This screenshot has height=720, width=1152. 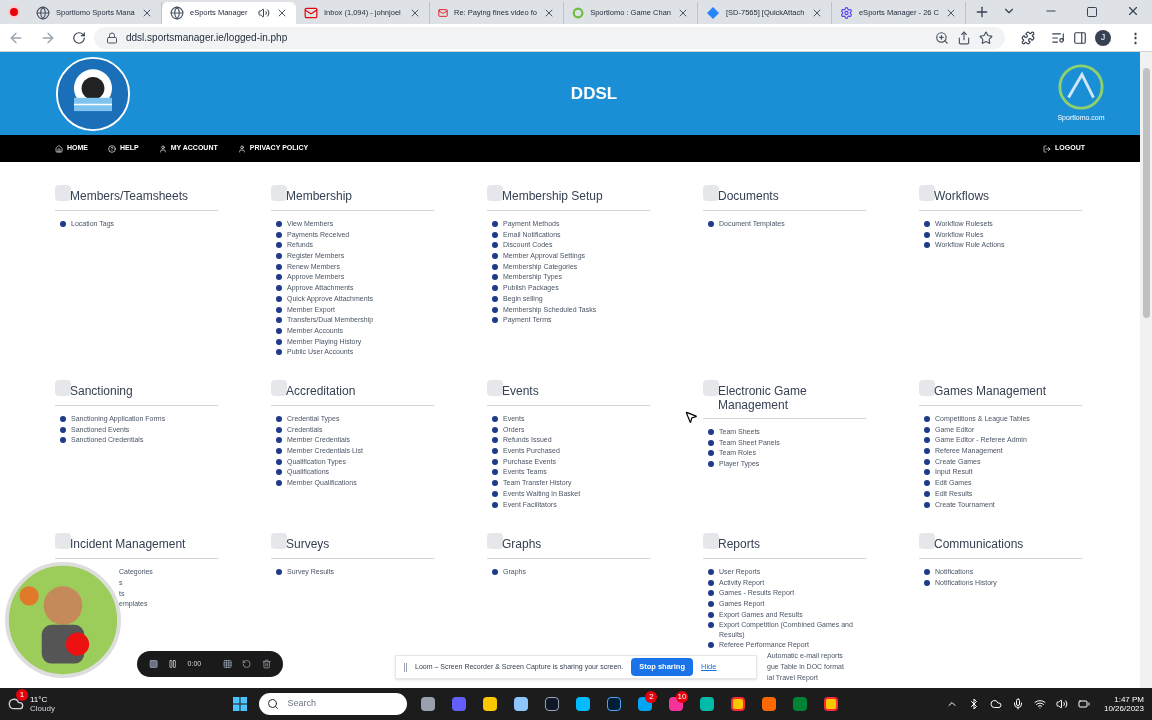 I want to click on restart-icon, so click(x=247, y=664).